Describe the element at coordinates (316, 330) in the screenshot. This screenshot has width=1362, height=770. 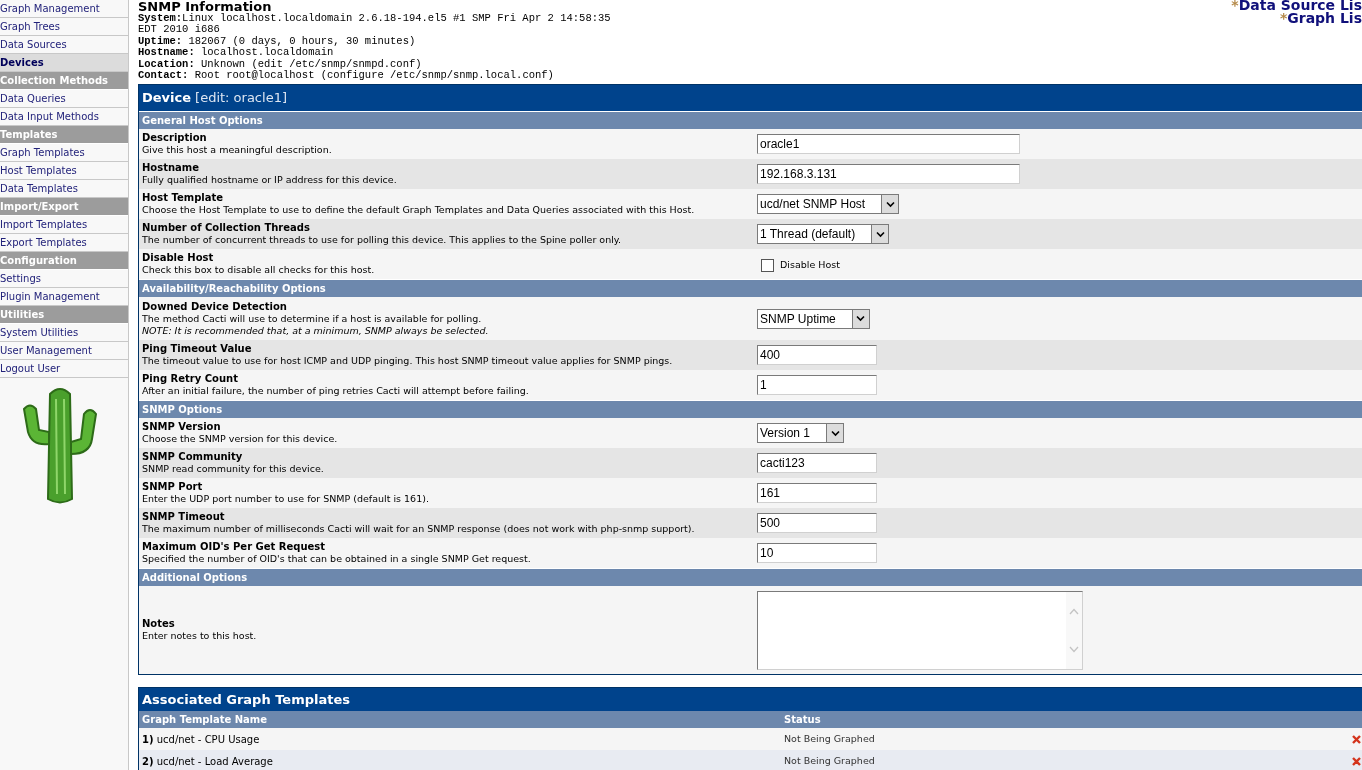
I see `field-note: NOTE: It is recommended that, at a minimum, SNMP always be selected.` at that location.